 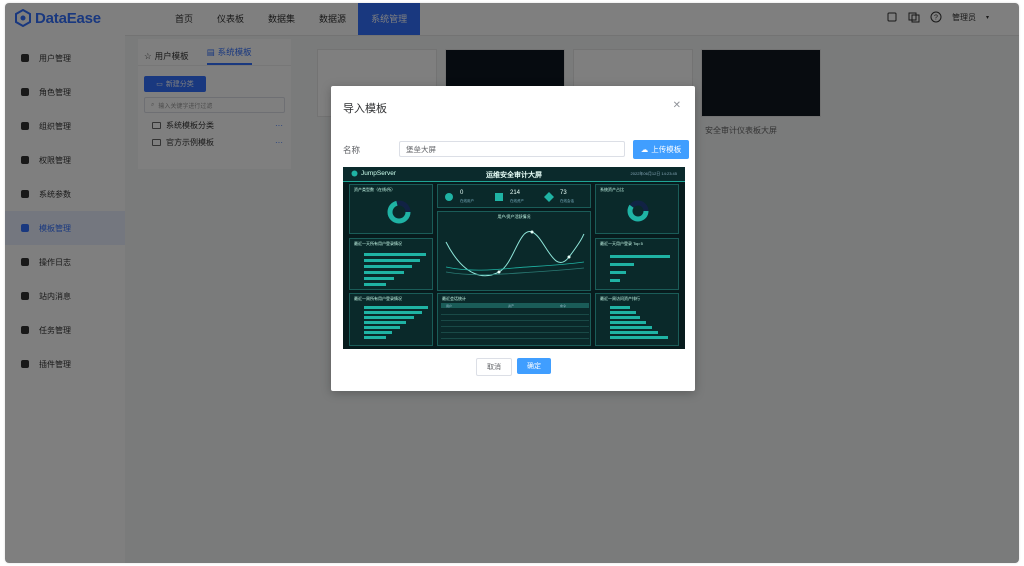 What do you see at coordinates (677, 105) in the screenshot?
I see `close-icon: ✕` at bounding box center [677, 105].